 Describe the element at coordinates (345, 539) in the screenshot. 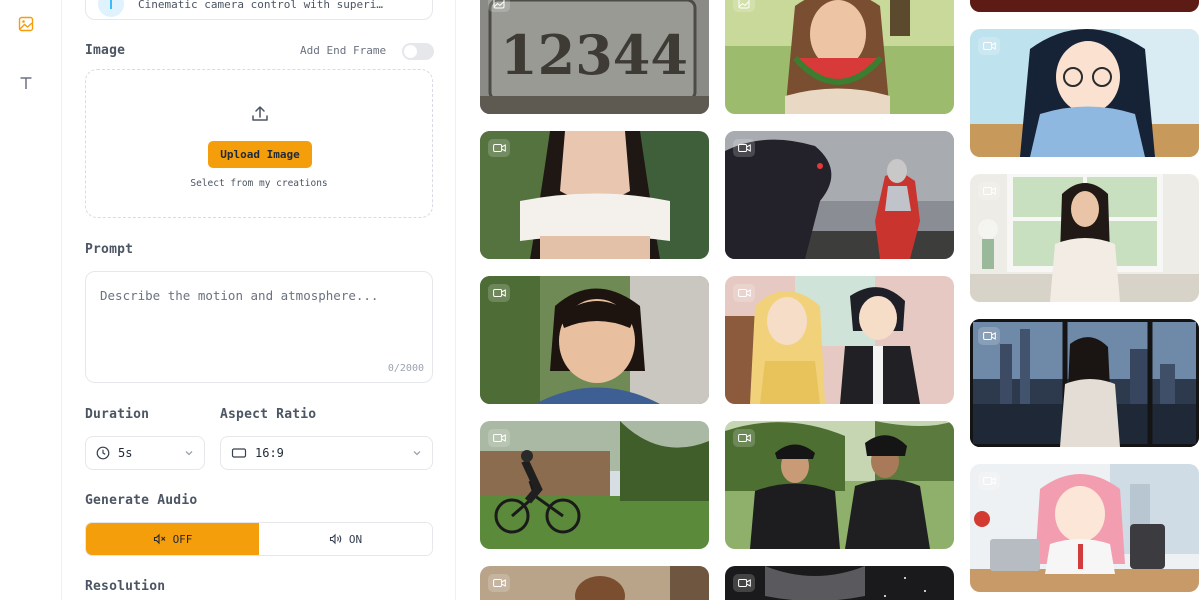

I see `audio-on-button: ON` at that location.